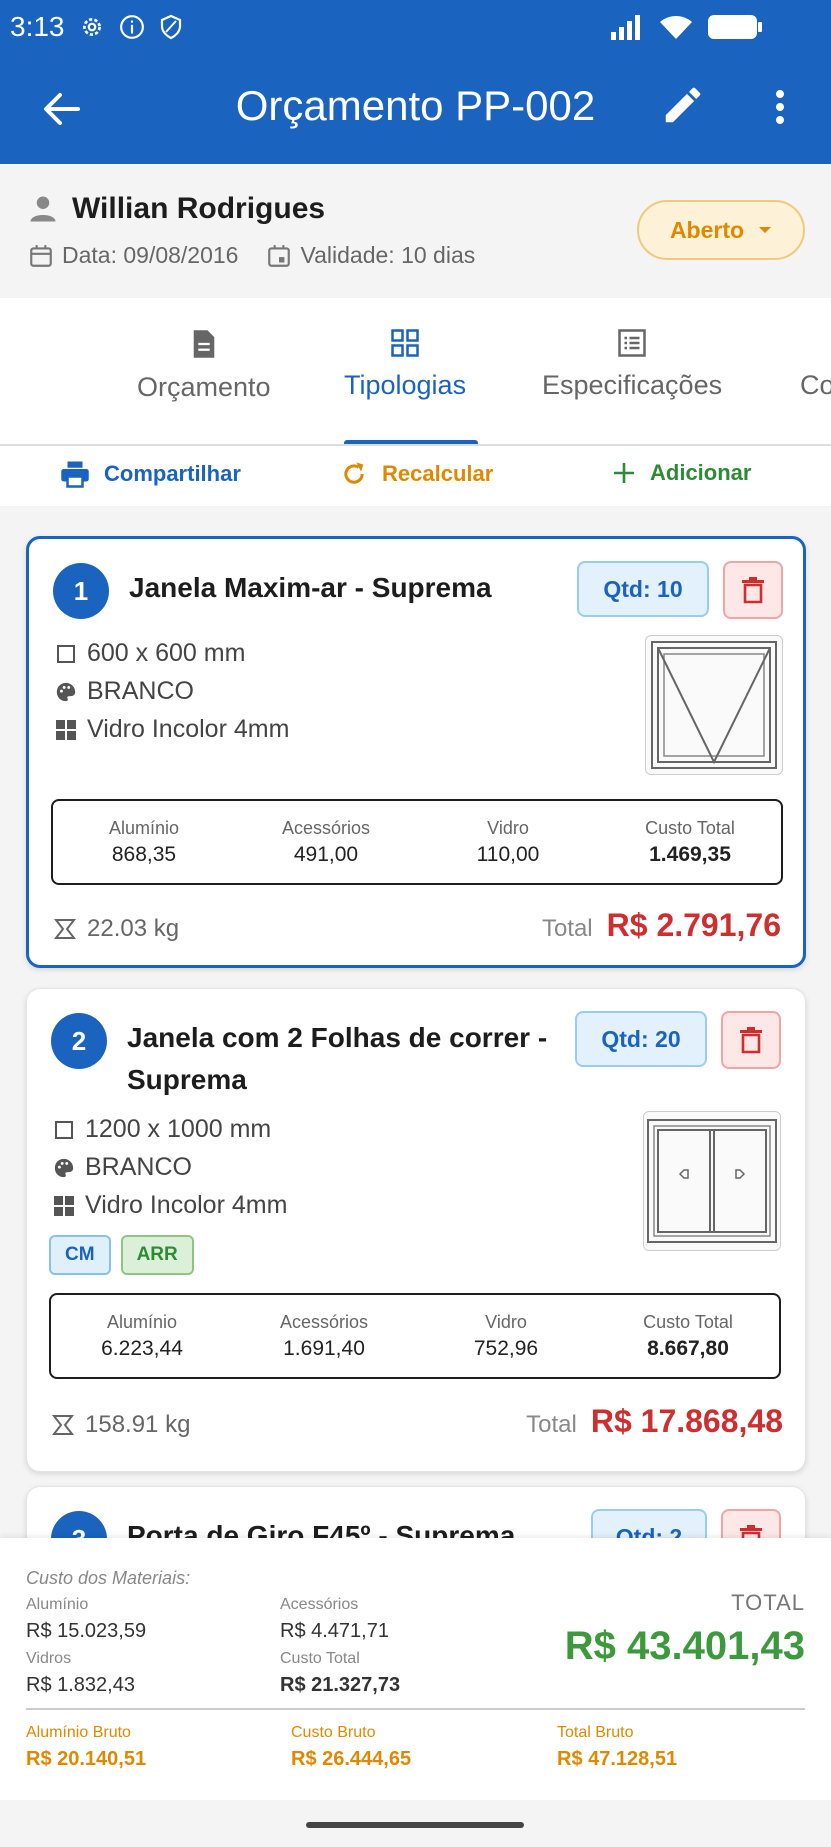 Image resolution: width=831 pixels, height=1847 pixels. I want to click on aluminio-label: Alumínio, so click(57, 1604).